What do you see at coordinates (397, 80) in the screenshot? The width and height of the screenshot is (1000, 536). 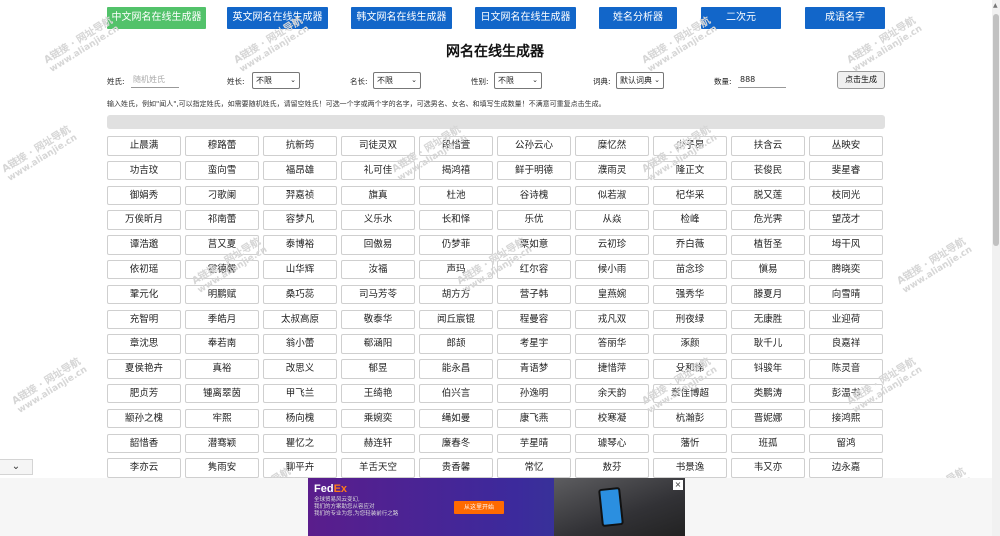 I see `name-length-select: 不限 ⌄` at bounding box center [397, 80].